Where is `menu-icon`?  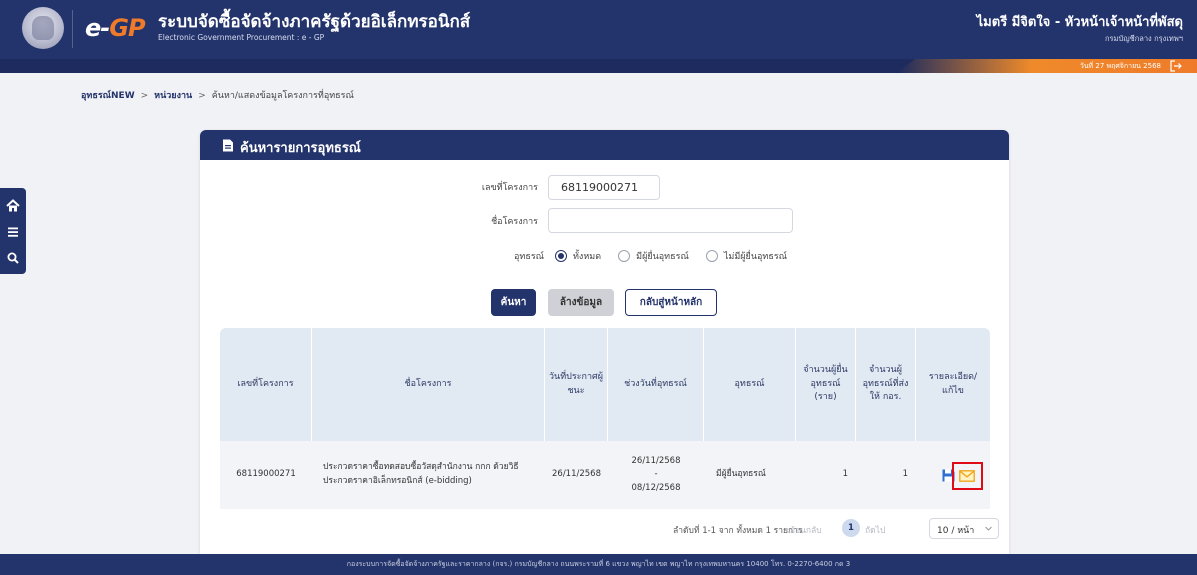
menu-icon is located at coordinates (13, 232).